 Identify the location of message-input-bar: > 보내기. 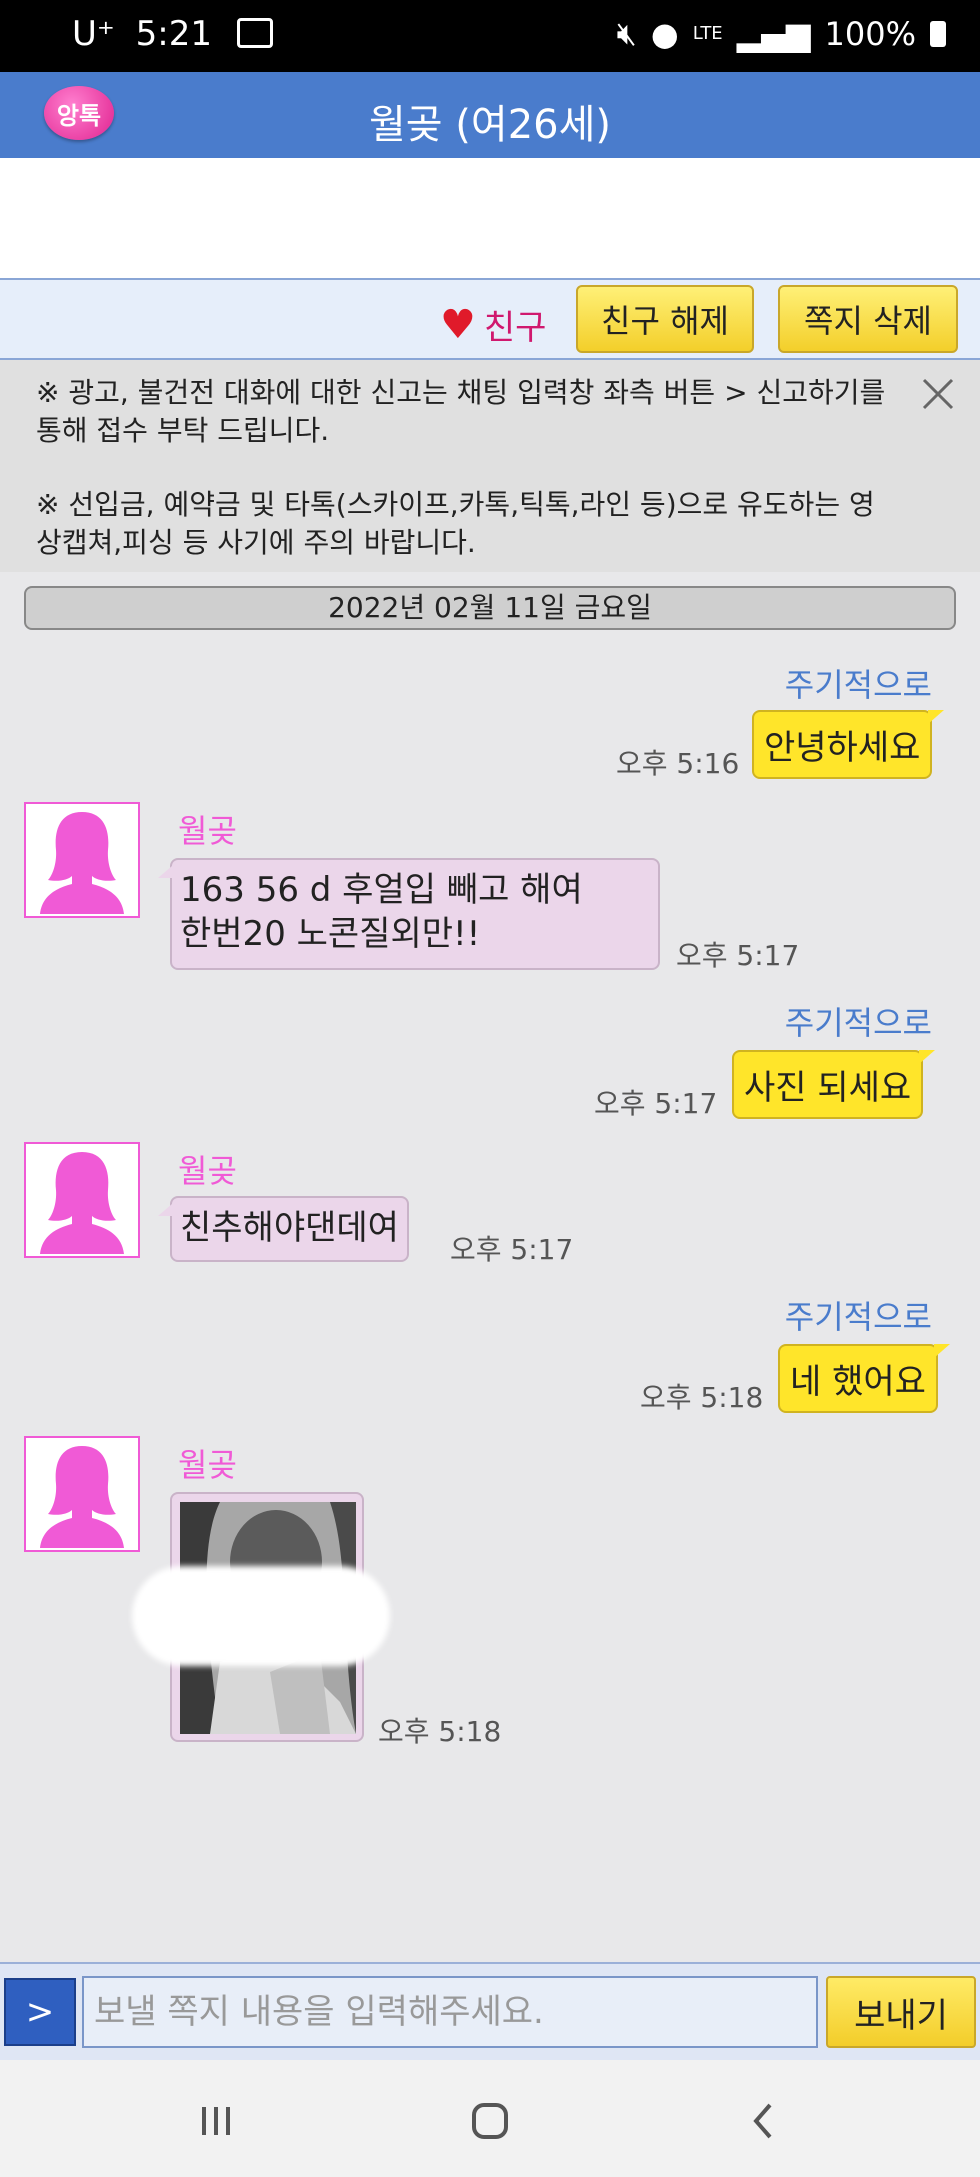
(490, 2011).